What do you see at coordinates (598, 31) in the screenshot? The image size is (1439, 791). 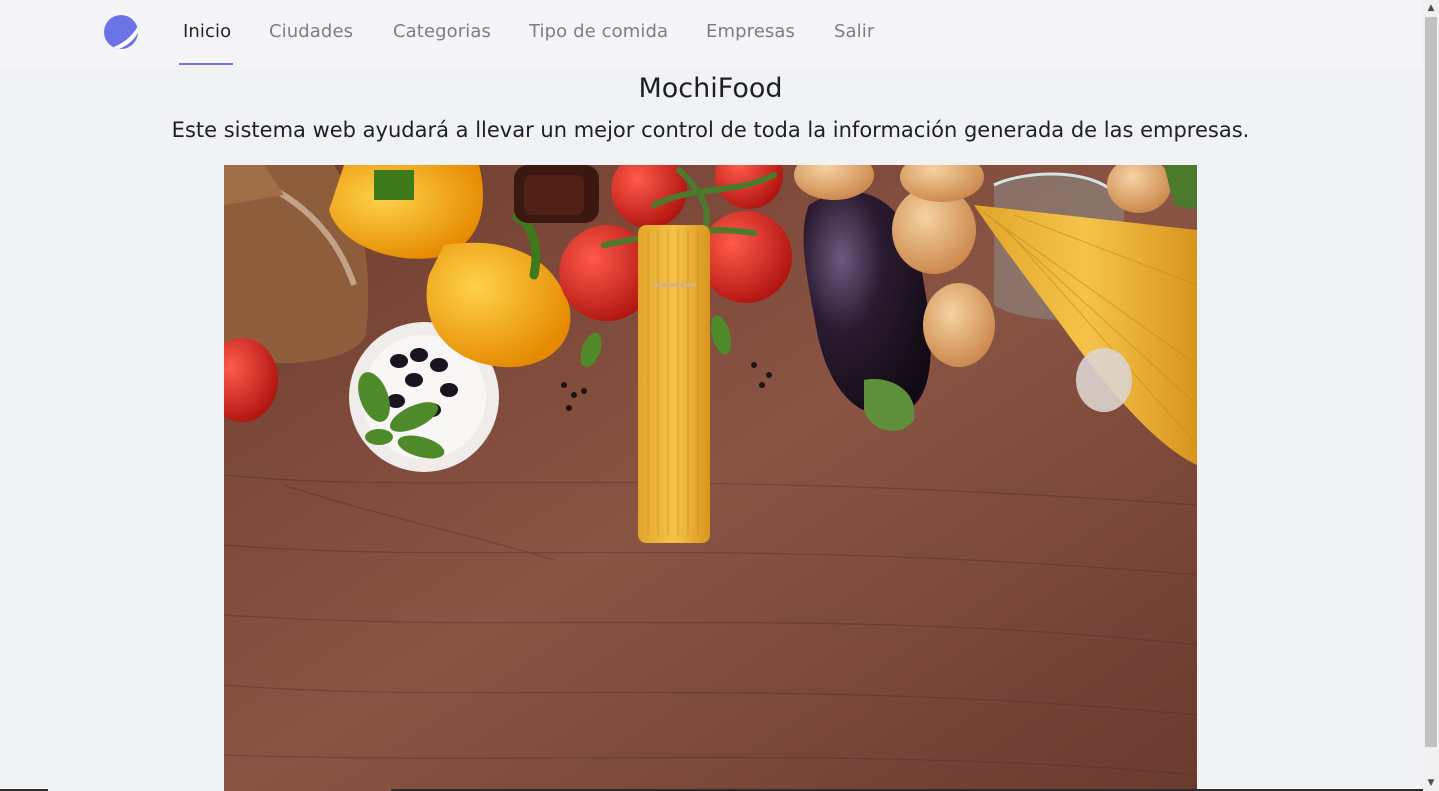 I see `nav-item-tipo-de-comida: Tipo de comida` at bounding box center [598, 31].